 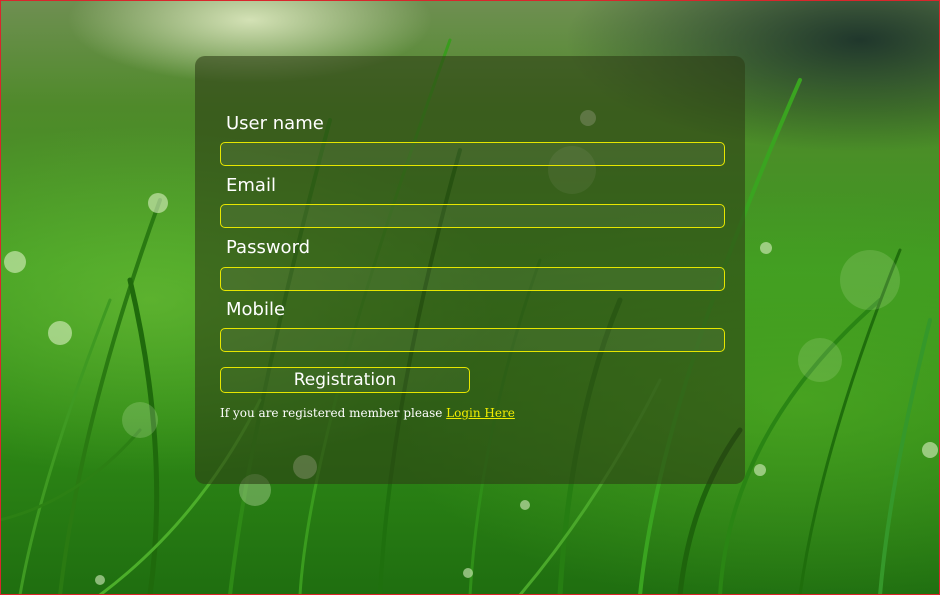 I want to click on login-link: Login Here, so click(x=480, y=413).